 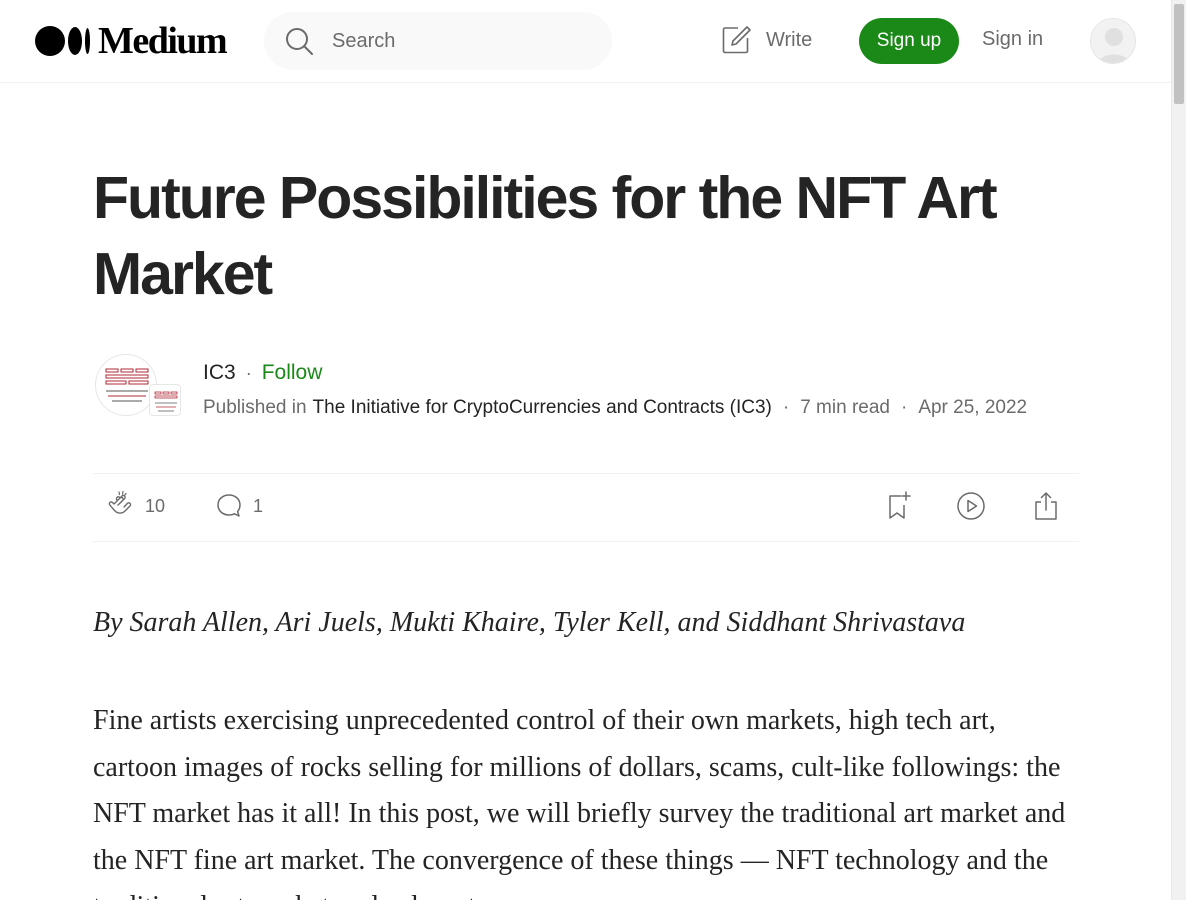 I want to click on medium-logo-mark, so click(x=62, y=41).